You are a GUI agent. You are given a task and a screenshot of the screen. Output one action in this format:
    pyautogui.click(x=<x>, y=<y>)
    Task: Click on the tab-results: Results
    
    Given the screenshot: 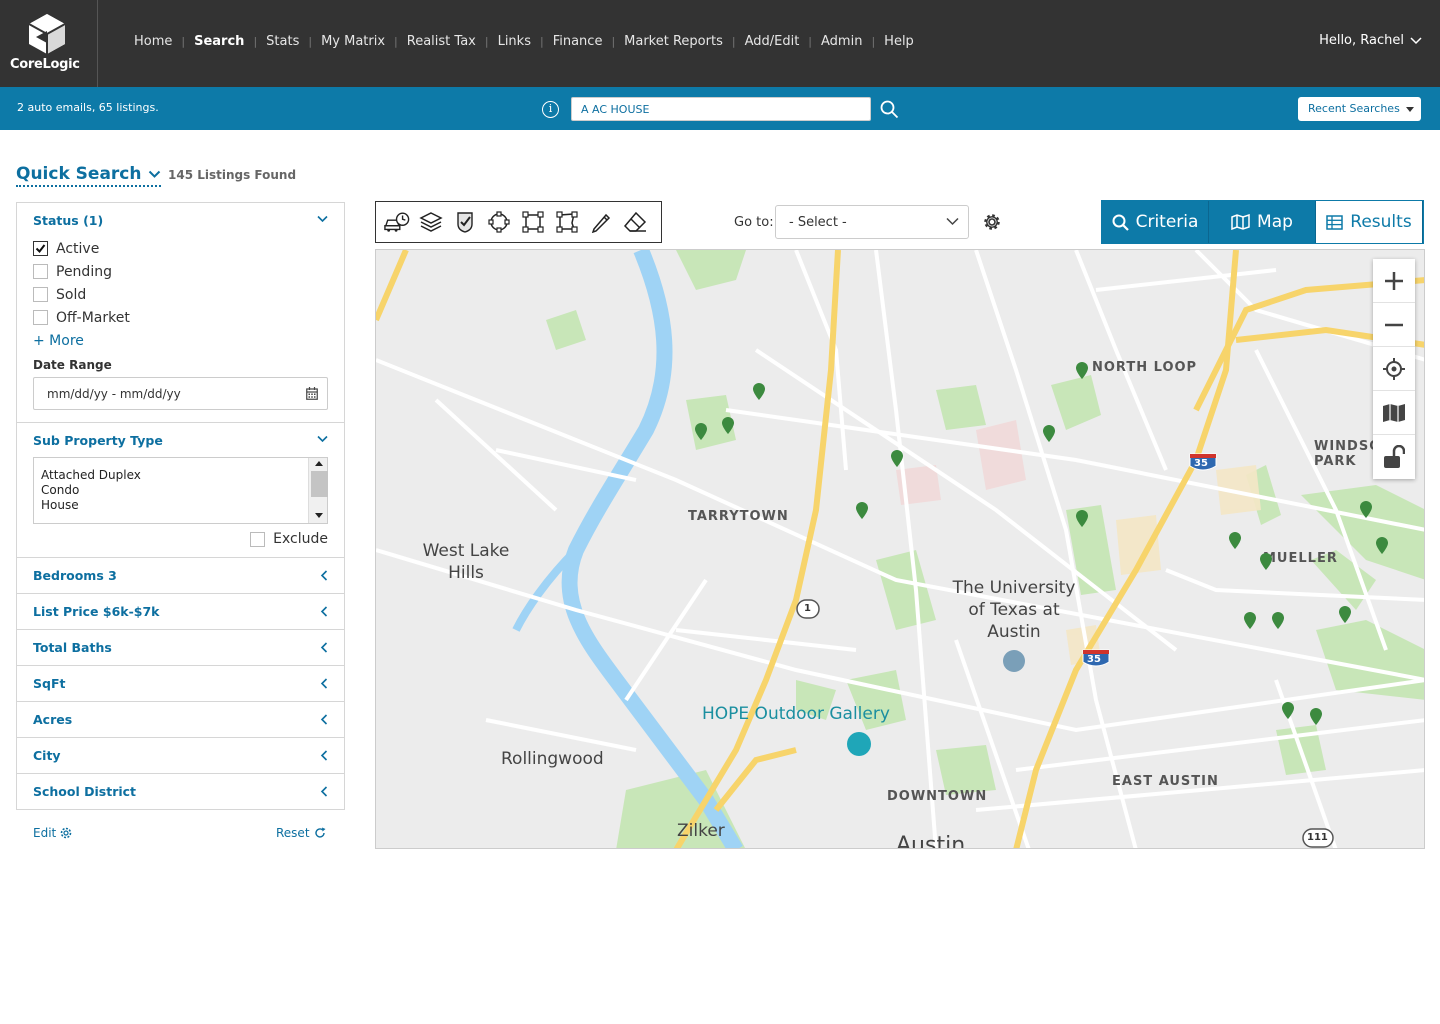 What is the action you would take?
    pyautogui.click(x=1369, y=222)
    